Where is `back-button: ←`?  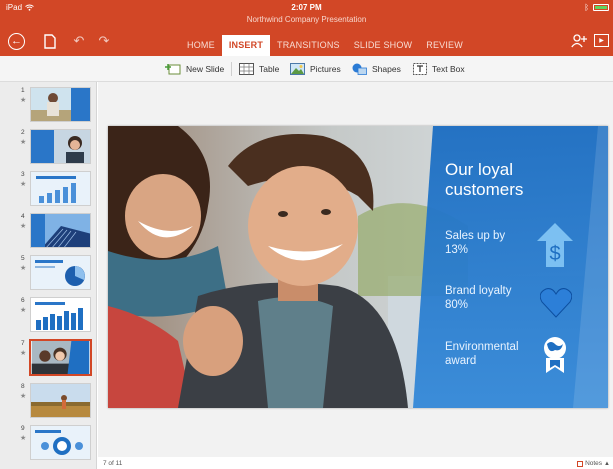 back-button: ← is located at coordinates (16, 41).